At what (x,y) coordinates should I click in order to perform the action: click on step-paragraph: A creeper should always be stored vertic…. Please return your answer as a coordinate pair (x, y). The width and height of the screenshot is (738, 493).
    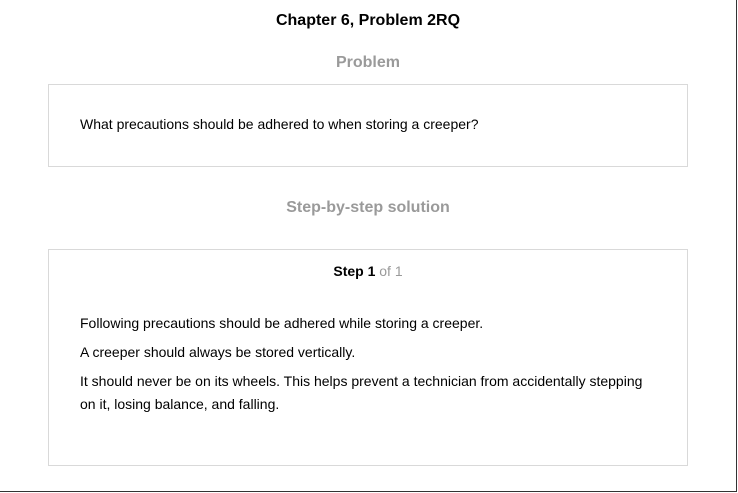
    Looking at the image, I should click on (218, 352).